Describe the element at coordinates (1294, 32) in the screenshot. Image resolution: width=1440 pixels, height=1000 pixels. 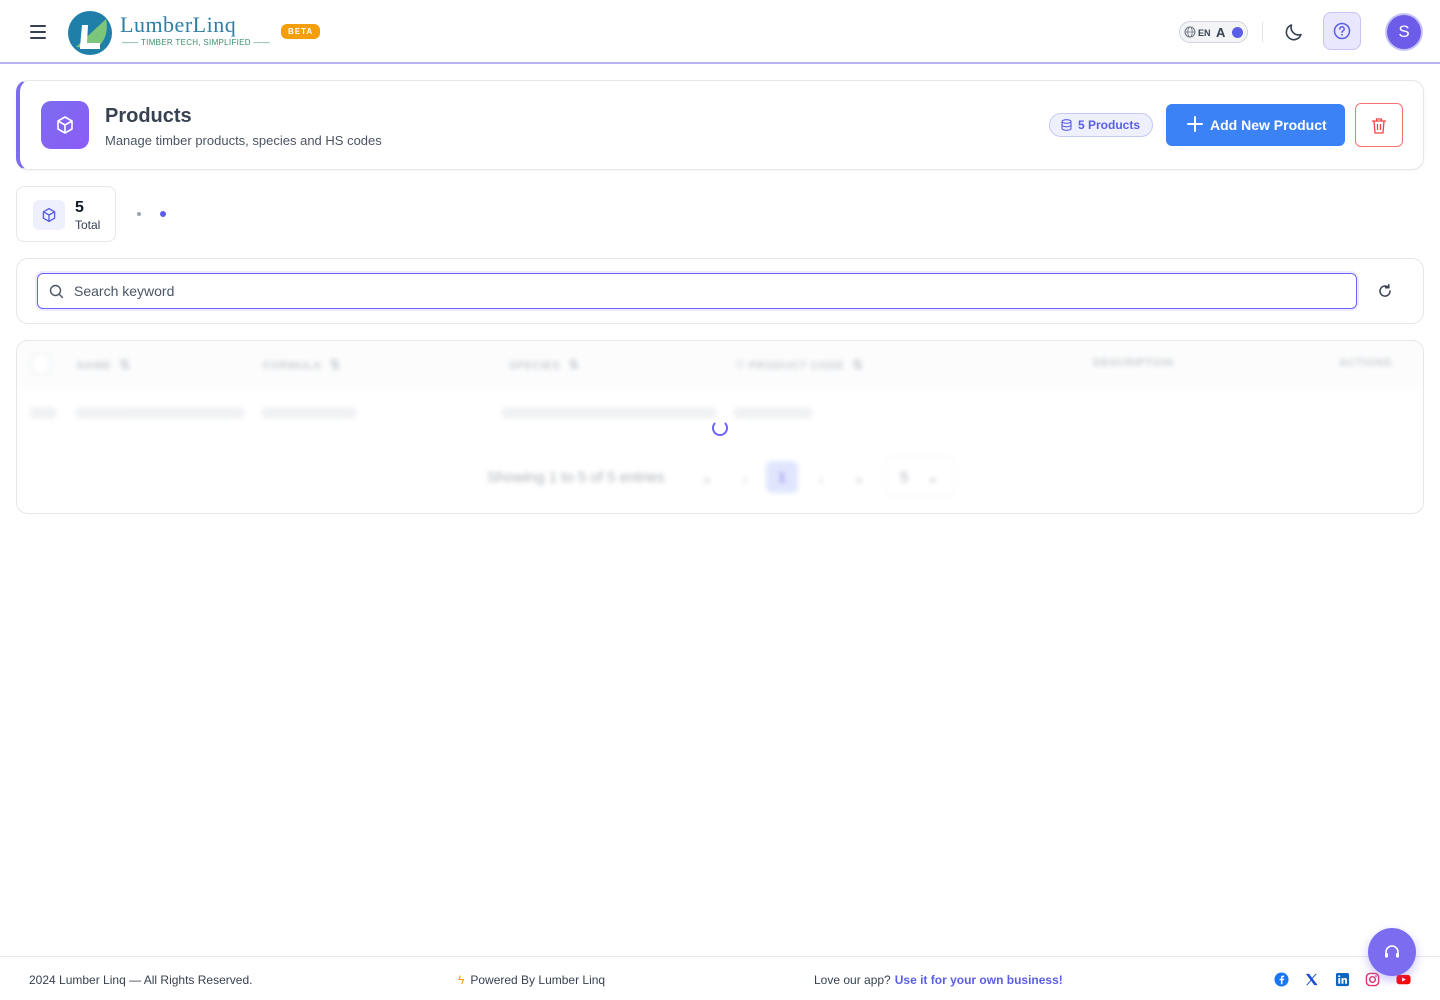
I see `moon-icon` at that location.